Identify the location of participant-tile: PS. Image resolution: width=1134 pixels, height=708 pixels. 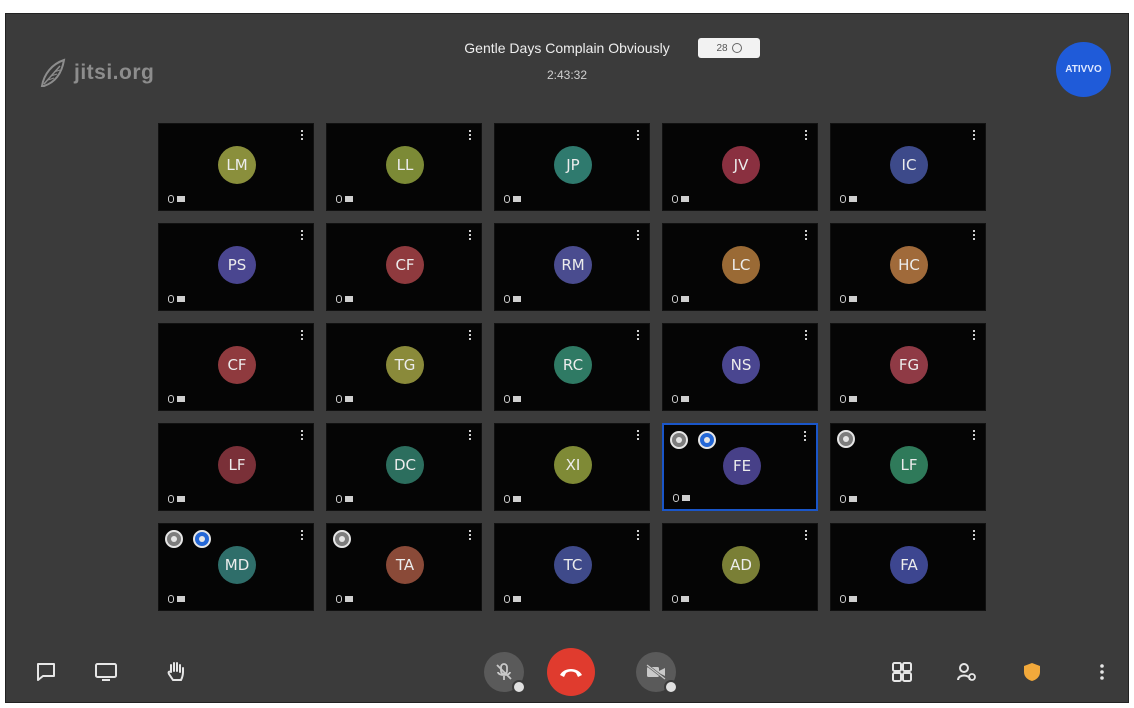
(236, 267).